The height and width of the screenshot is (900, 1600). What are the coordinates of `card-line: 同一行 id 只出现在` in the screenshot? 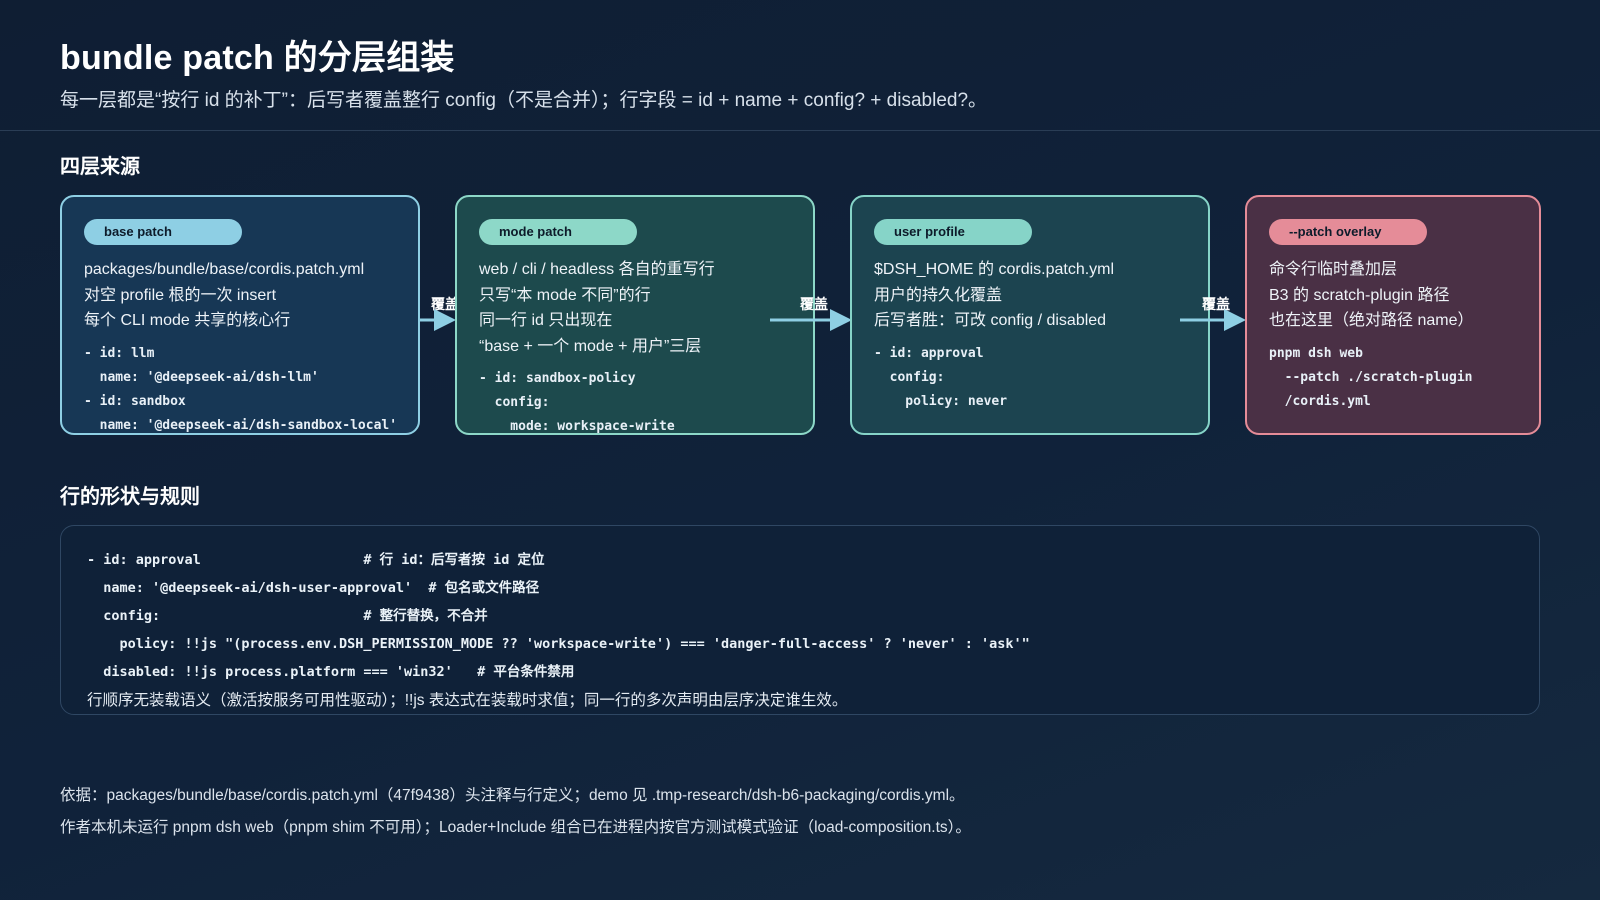 It's located at (546, 320).